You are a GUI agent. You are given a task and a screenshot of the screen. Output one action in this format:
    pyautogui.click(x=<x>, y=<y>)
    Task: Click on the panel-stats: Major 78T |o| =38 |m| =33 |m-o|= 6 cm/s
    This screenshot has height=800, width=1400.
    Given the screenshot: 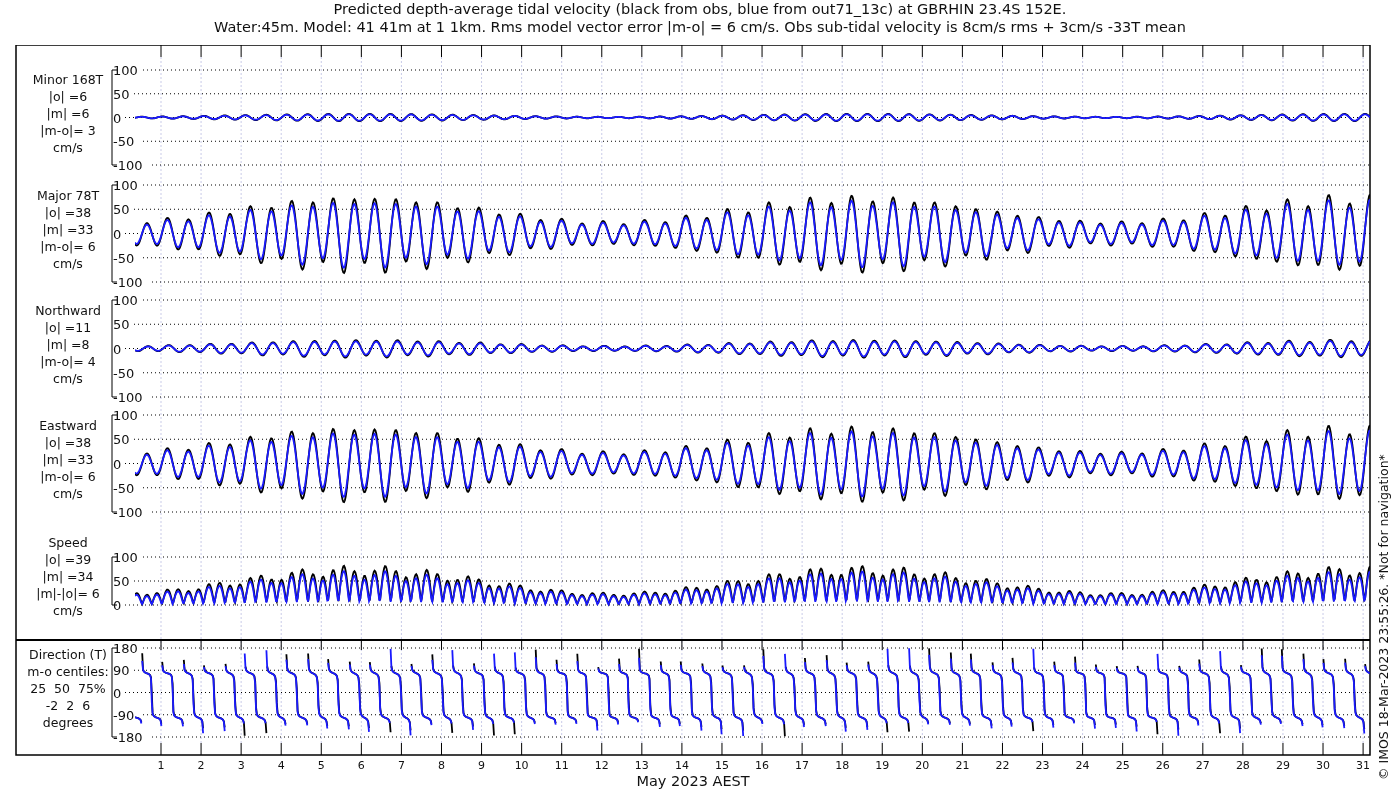 What is the action you would take?
    pyautogui.click(x=68, y=229)
    